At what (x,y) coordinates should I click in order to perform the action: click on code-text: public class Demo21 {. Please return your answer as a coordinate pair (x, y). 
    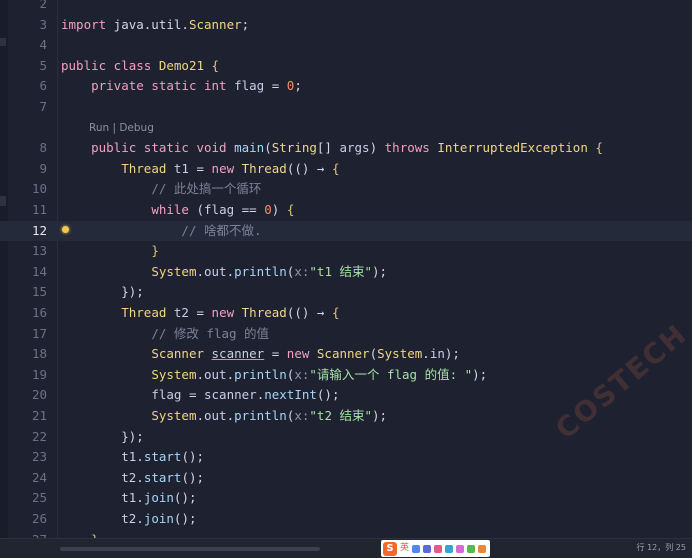
    Looking at the image, I should click on (140, 66).